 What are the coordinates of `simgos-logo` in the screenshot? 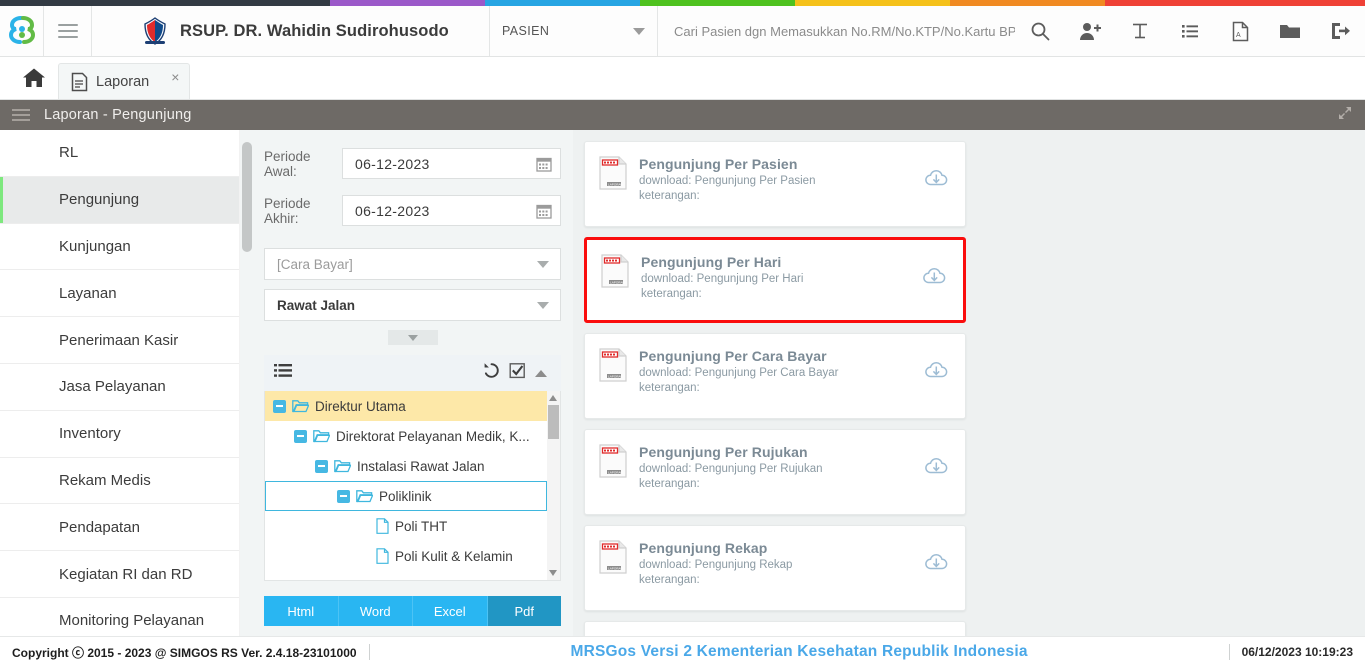 It's located at (22, 31).